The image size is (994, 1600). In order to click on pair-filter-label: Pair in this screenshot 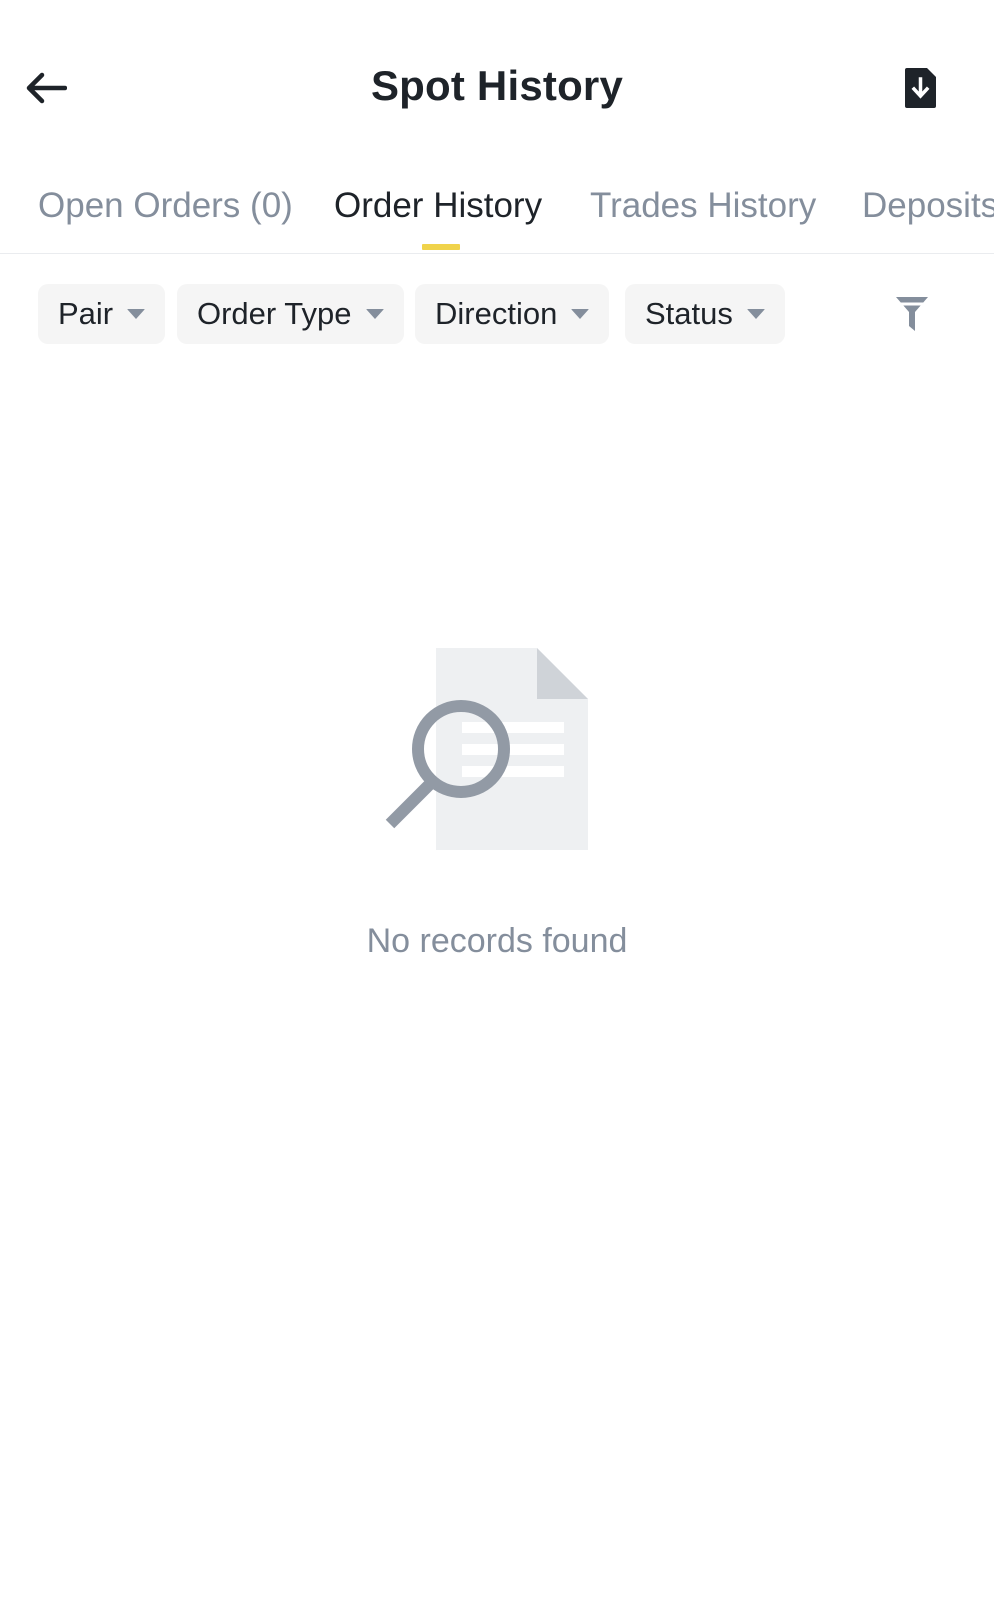, I will do `click(86, 313)`.